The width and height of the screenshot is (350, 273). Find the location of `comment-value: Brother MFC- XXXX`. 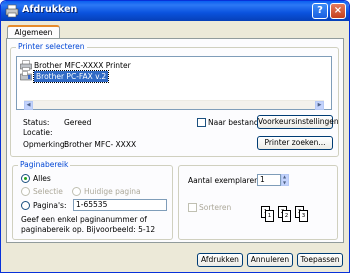

comment-value: Brother MFC- XXXX is located at coordinates (100, 144).